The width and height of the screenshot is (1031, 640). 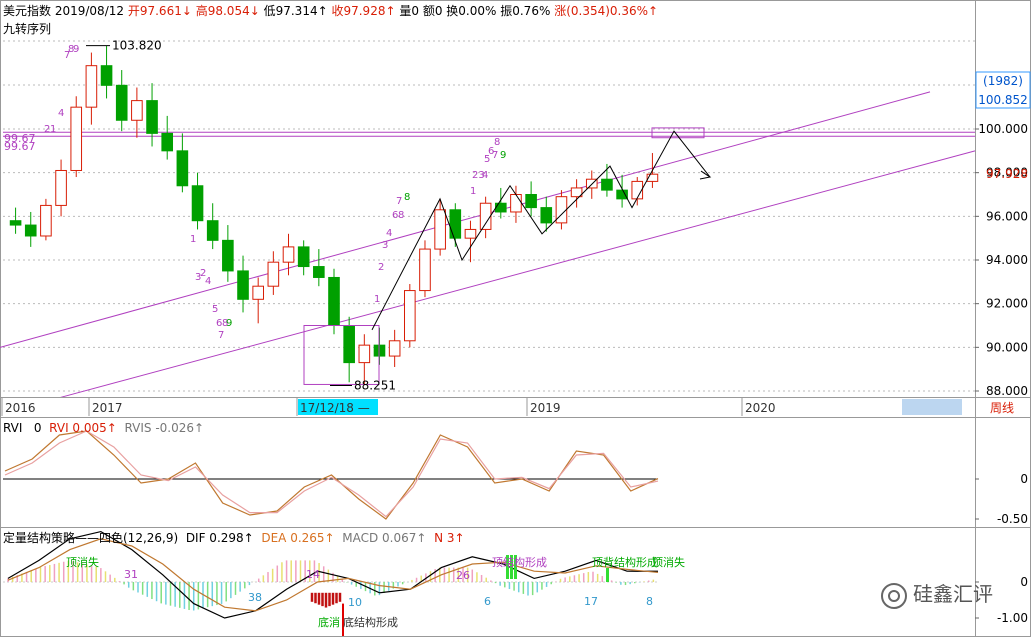 I want to click on macd-annotation: 底消, so click(x=329, y=622).